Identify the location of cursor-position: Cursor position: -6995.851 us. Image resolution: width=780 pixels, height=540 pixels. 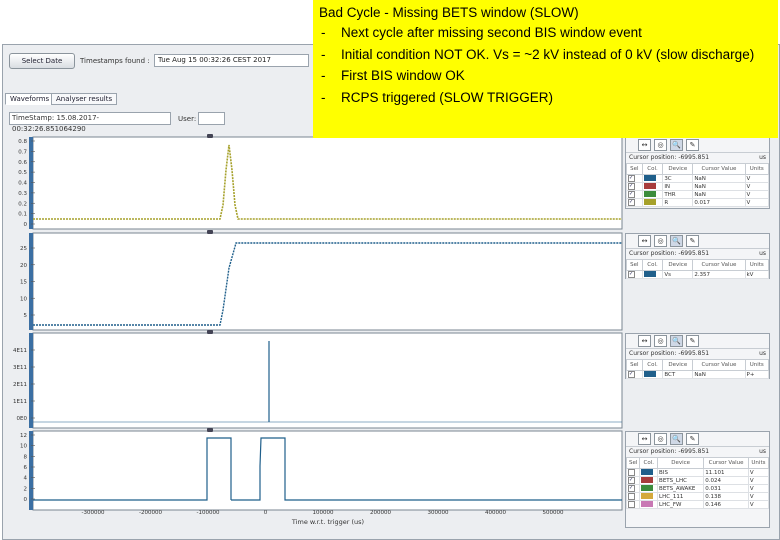
(697, 452).